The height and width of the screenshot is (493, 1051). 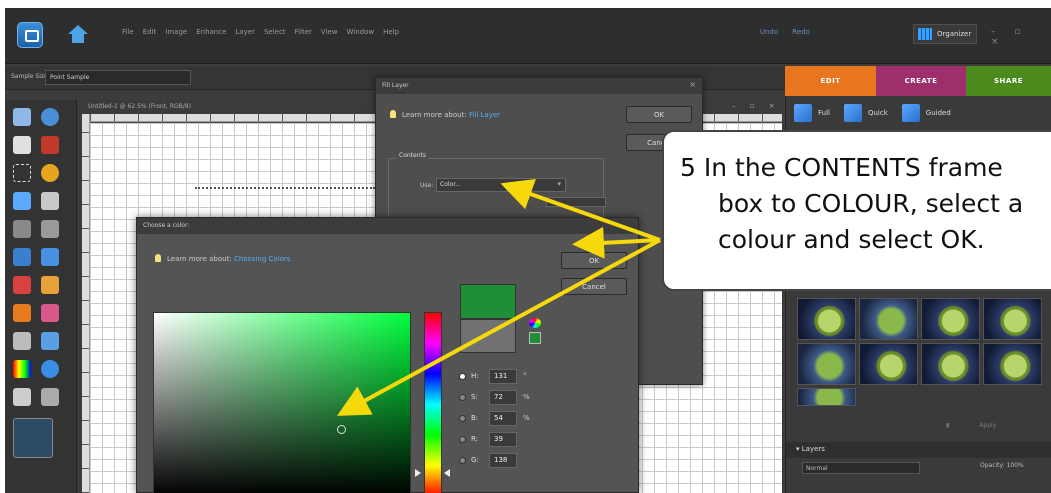 What do you see at coordinates (580, 210) in the screenshot?
I see `arrow-to-use-select` at bounding box center [580, 210].